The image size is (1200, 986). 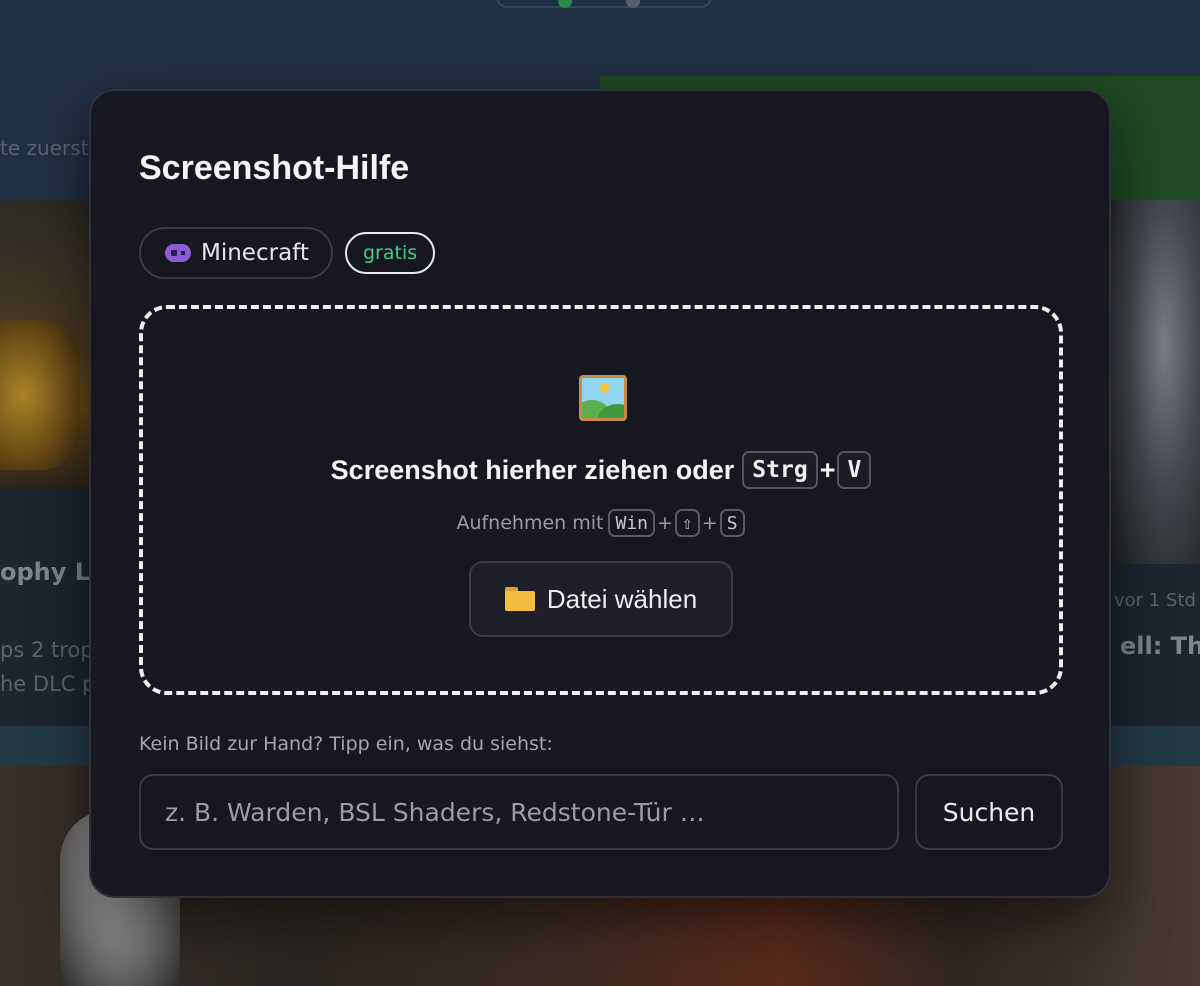 I want to click on background-card-left-desc: ps 2 trop, so click(x=47, y=650).